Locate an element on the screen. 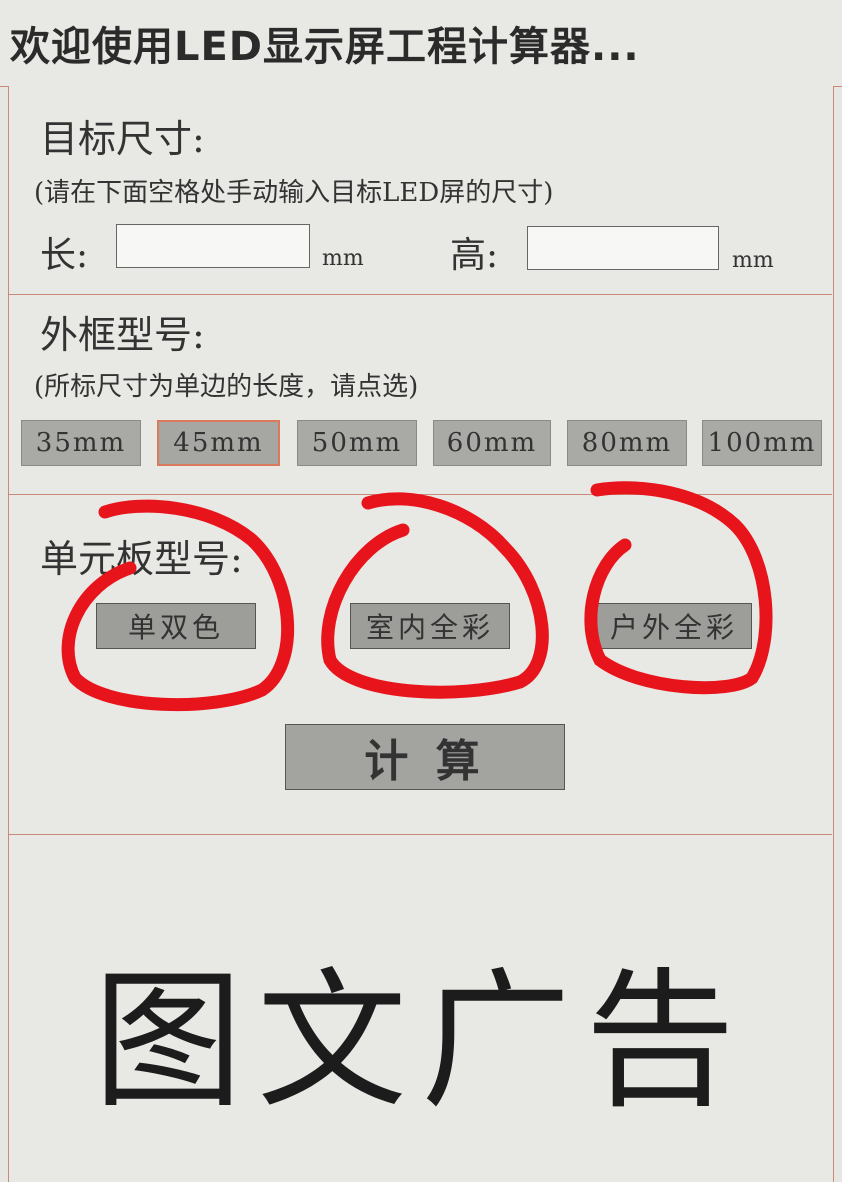  length-unit: mm is located at coordinates (343, 258).